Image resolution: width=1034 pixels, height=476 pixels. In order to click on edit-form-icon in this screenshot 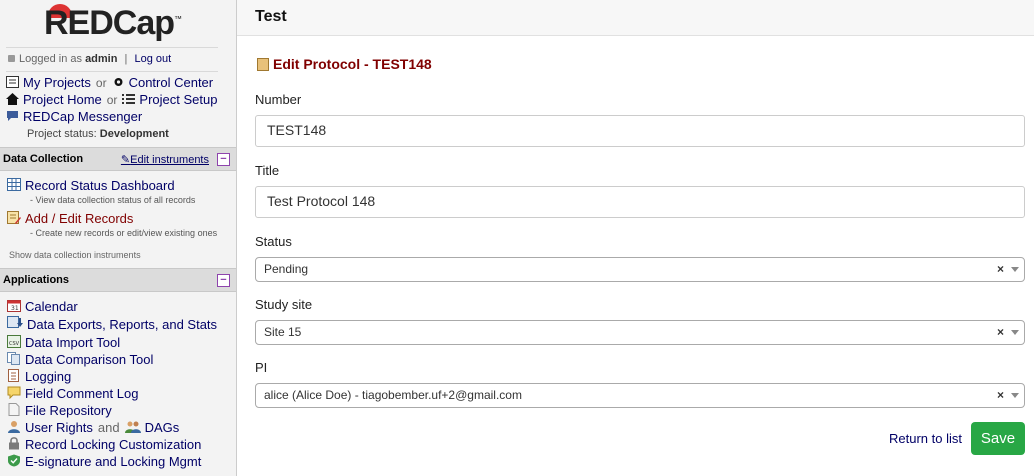, I will do `click(263, 64)`.